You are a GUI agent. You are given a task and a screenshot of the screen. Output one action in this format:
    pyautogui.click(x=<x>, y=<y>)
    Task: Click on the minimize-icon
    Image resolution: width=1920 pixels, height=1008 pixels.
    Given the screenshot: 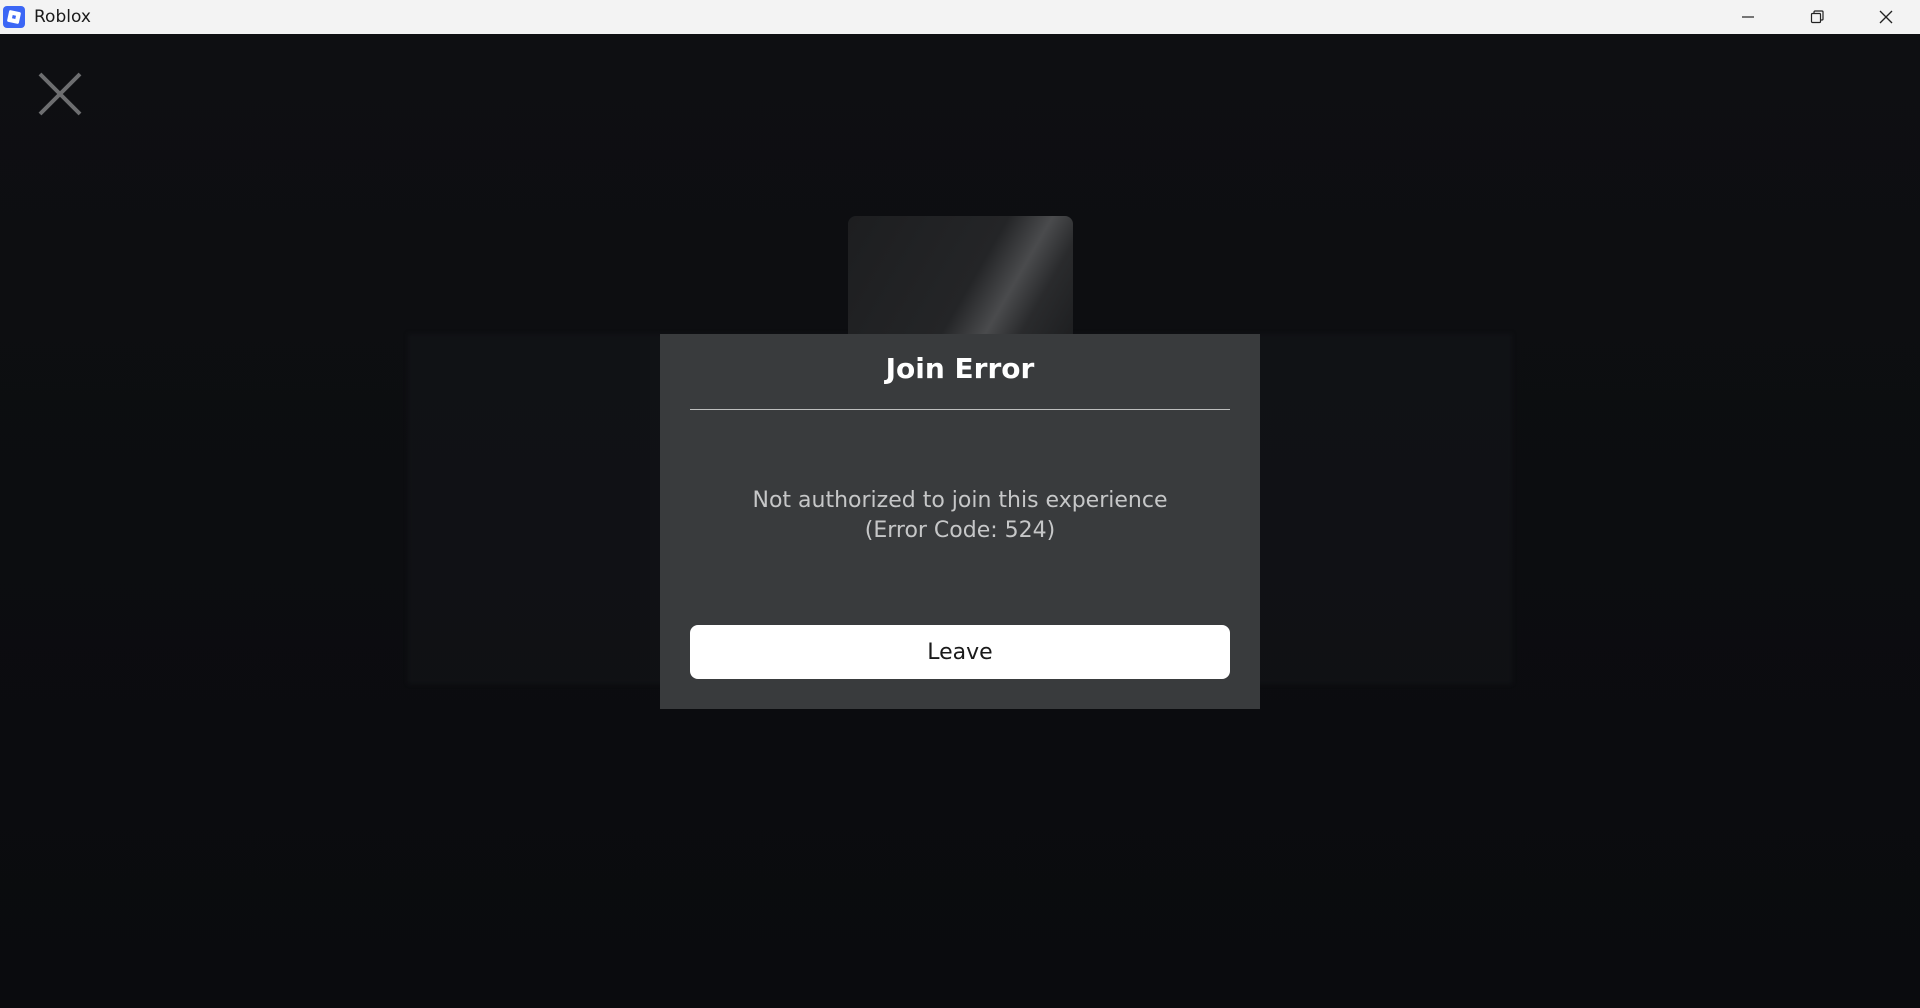 What is the action you would take?
    pyautogui.click(x=1747, y=17)
    